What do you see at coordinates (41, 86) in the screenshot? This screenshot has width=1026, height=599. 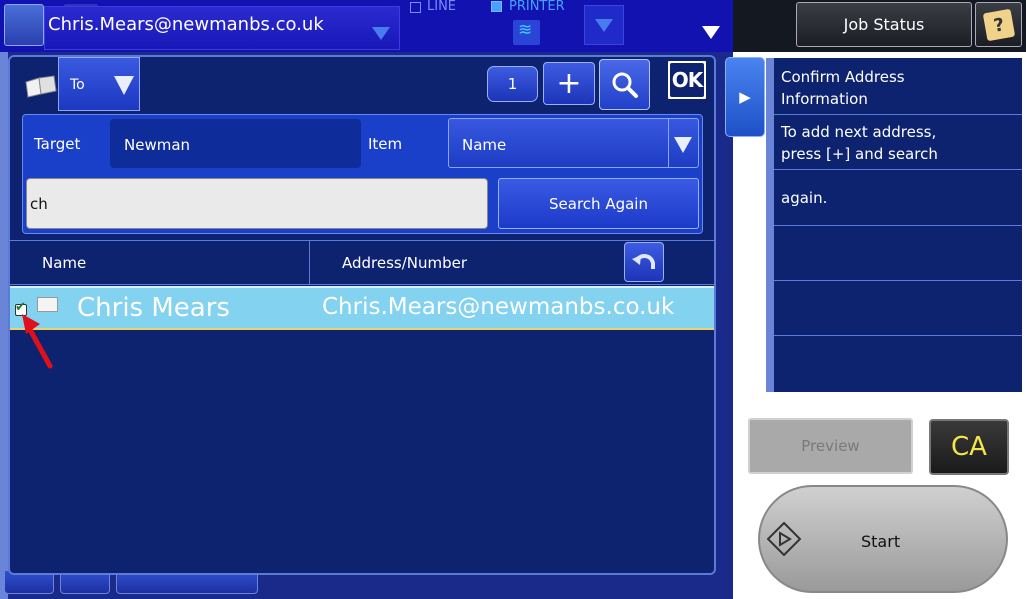 I see `address-book-icon` at bounding box center [41, 86].